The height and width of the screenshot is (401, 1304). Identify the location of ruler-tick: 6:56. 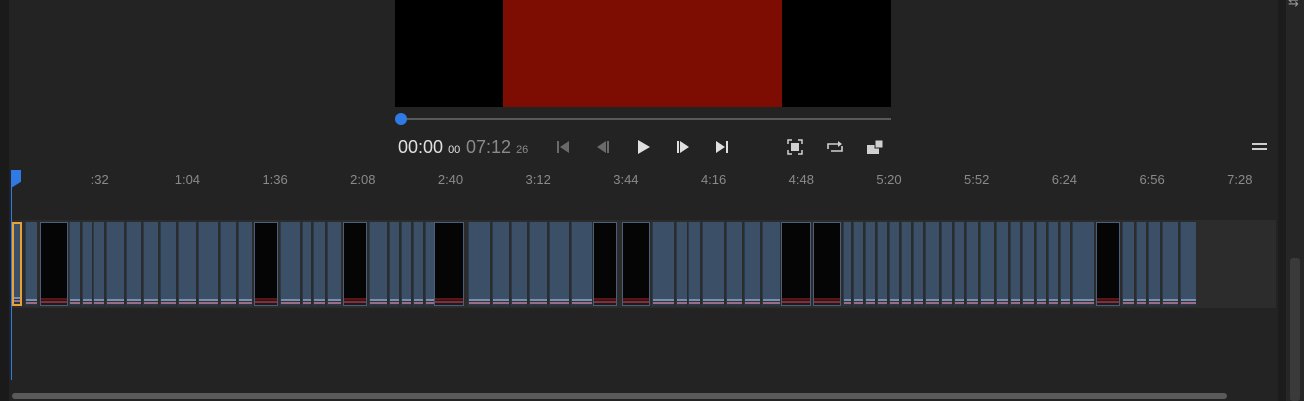
(1152, 179).